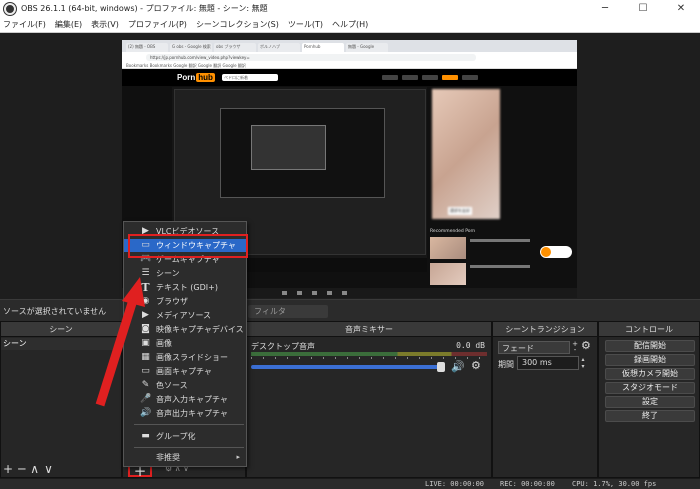  Describe the element at coordinates (172, 301) in the screenshot. I see `menu-item-label: ブラウザ` at that location.